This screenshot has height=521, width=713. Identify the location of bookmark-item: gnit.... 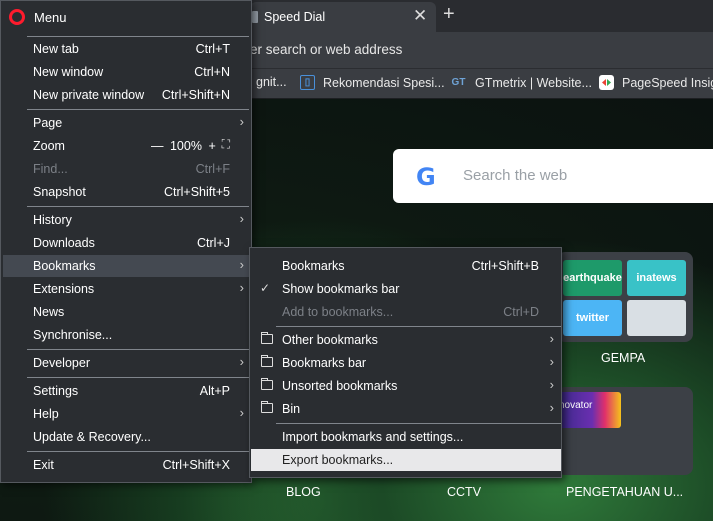
(271, 82).